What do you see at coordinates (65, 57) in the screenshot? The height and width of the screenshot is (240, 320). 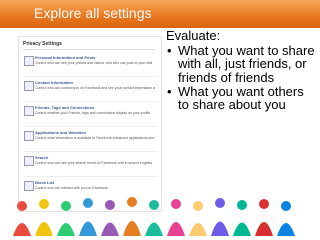 I see `row-title: Personal Information and Posts` at bounding box center [65, 57].